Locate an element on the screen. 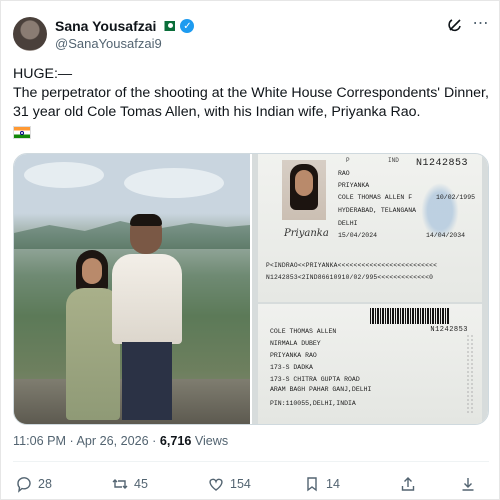 This screenshot has height=500, width=500. field-issue-place: DELHI is located at coordinates (348, 223).